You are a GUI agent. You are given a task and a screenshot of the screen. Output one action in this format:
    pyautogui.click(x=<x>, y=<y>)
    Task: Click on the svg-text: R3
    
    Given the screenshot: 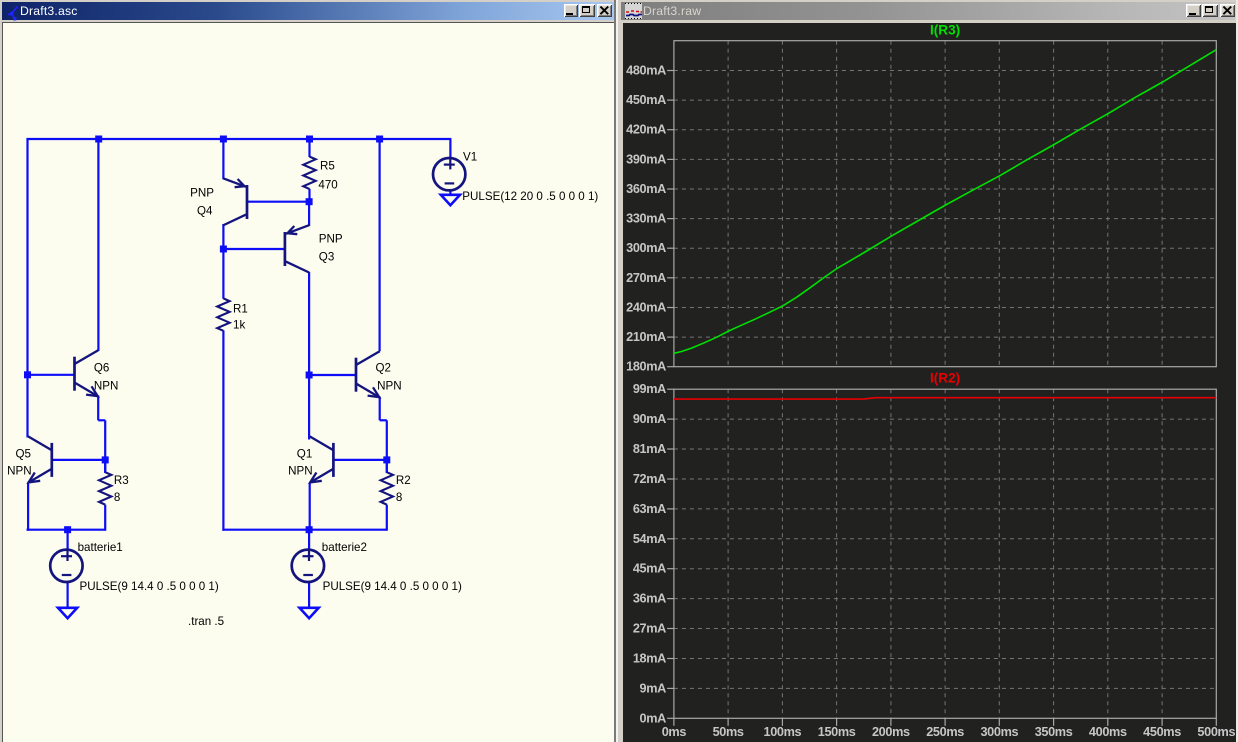 What is the action you would take?
    pyautogui.click(x=121, y=480)
    